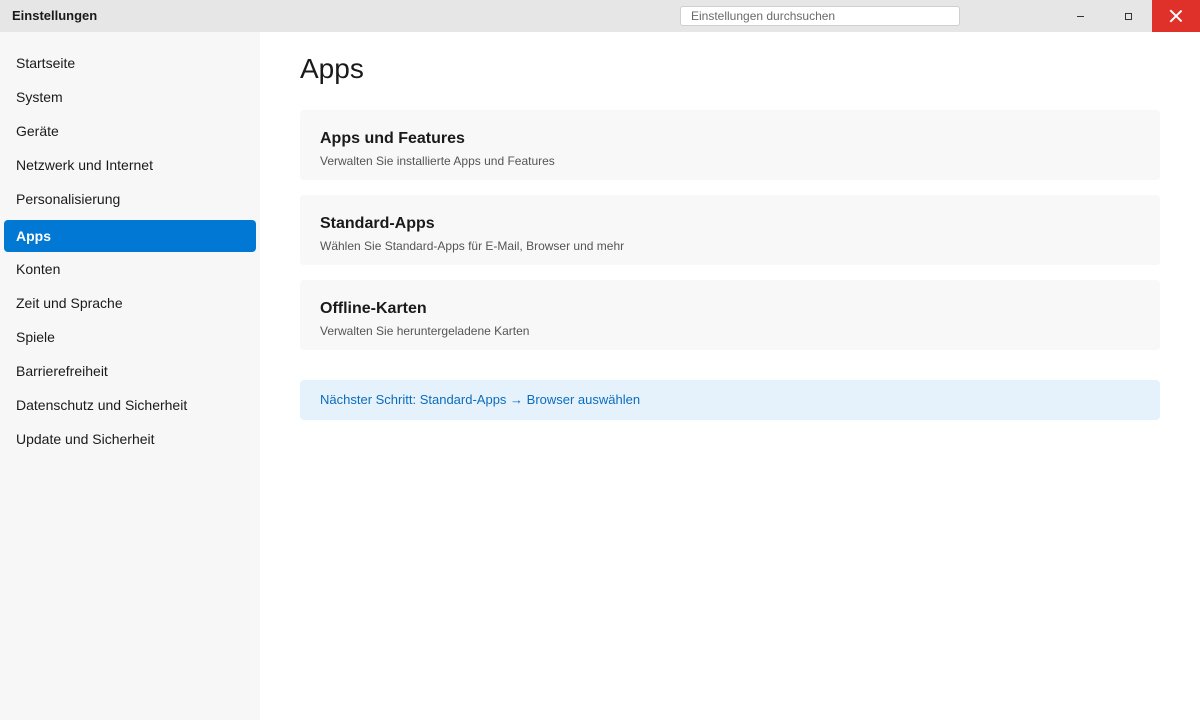 The image size is (1200, 720). Describe the element at coordinates (130, 199) in the screenshot. I see `sidebar-item-personalisierung: Personalisierung` at that location.